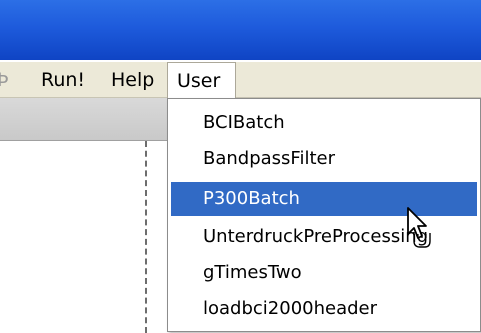  Describe the element at coordinates (240, 80) in the screenshot. I see `menu-bar: Þ Run! Help User` at that location.